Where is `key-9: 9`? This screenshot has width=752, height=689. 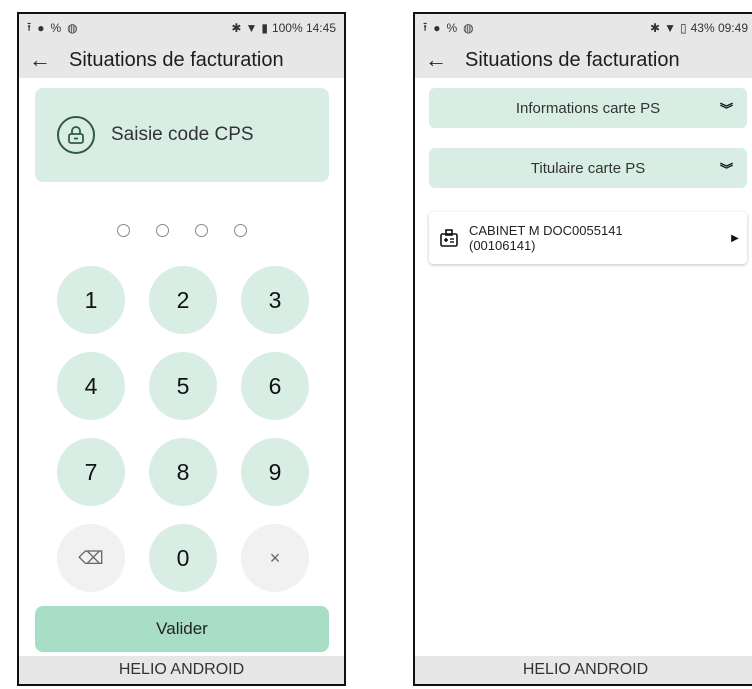
key-9: 9 is located at coordinates (275, 472).